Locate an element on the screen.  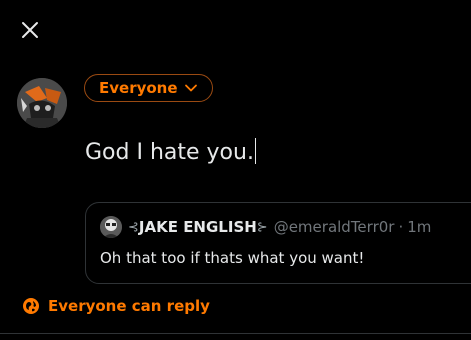
compose-textarea: God I hate you. is located at coordinates (170, 151).